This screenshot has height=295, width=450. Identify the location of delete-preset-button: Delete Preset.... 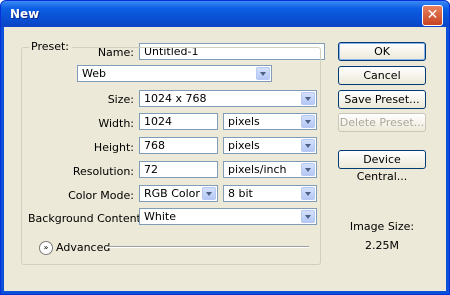
(382, 122).